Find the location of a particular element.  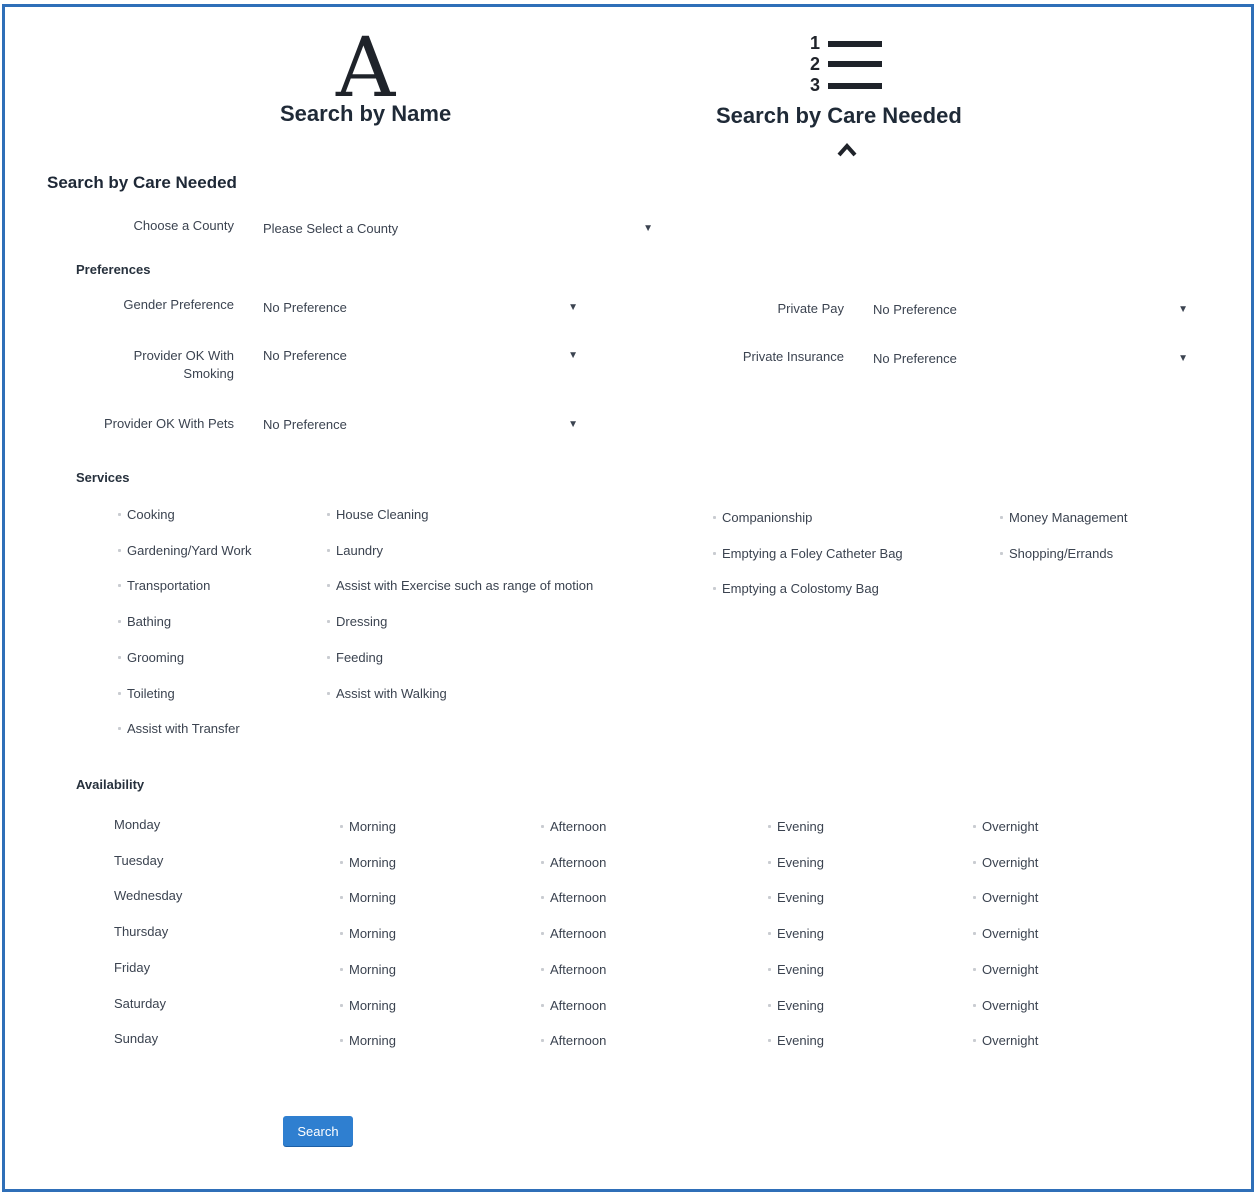

service-checkbox: Emptying a Foley Catheter Bag is located at coordinates (808, 553).